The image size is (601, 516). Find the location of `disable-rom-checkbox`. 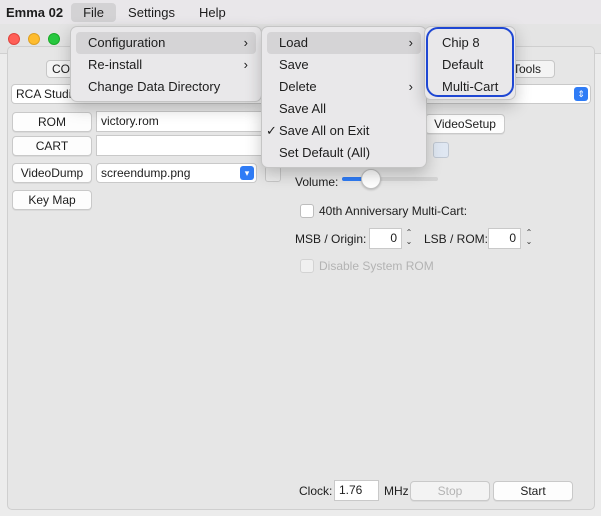

disable-rom-checkbox is located at coordinates (307, 266).